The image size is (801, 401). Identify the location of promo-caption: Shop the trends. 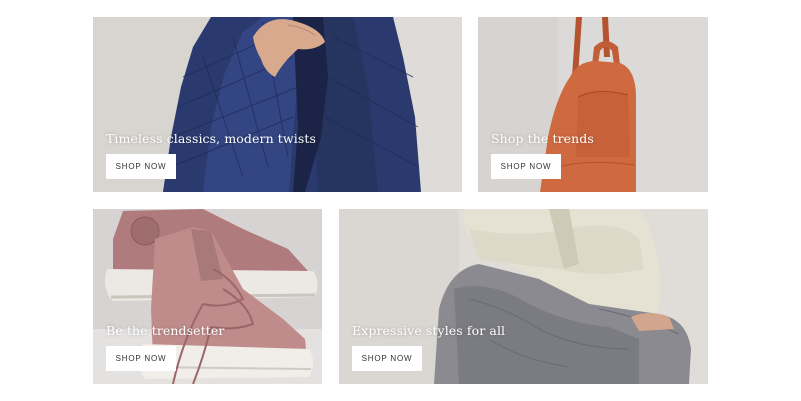
(542, 138).